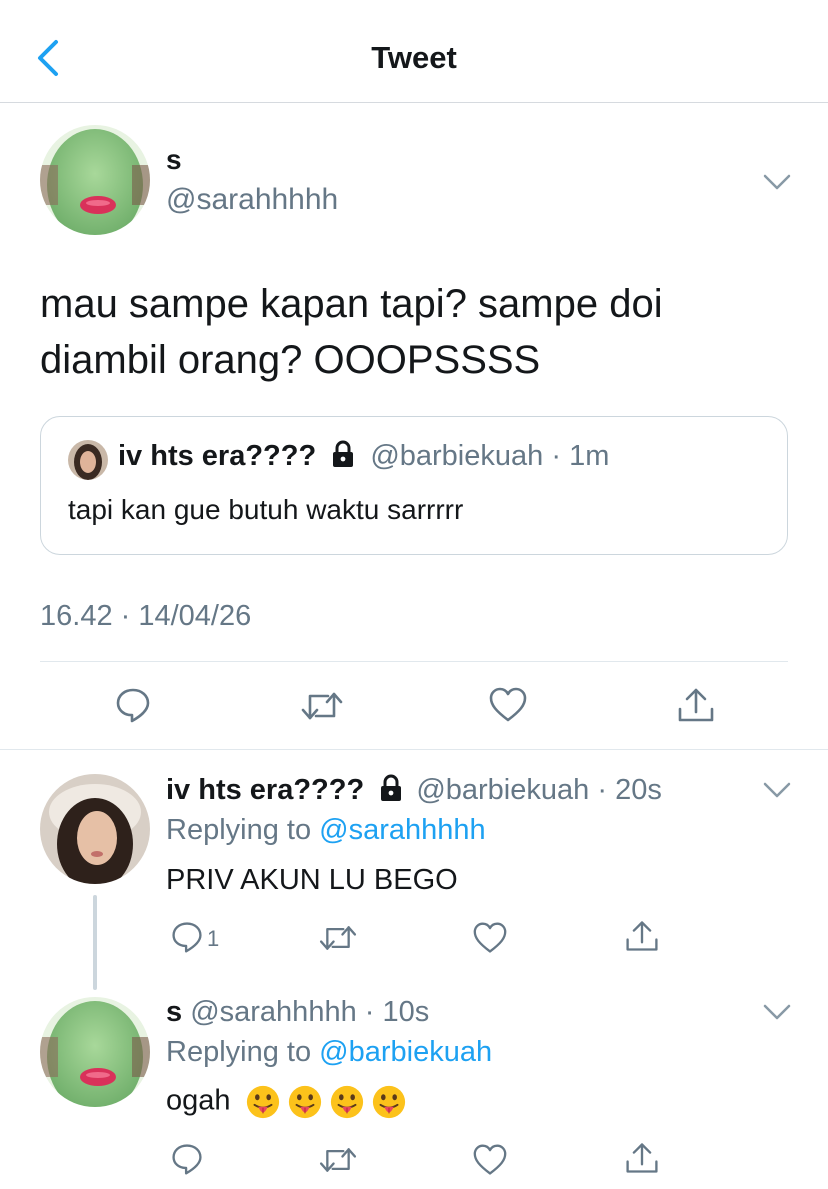 This screenshot has width=828, height=1189. Describe the element at coordinates (146, 616) in the screenshot. I see `tweet-timestamp: 16.42 · 14/04/26` at that location.